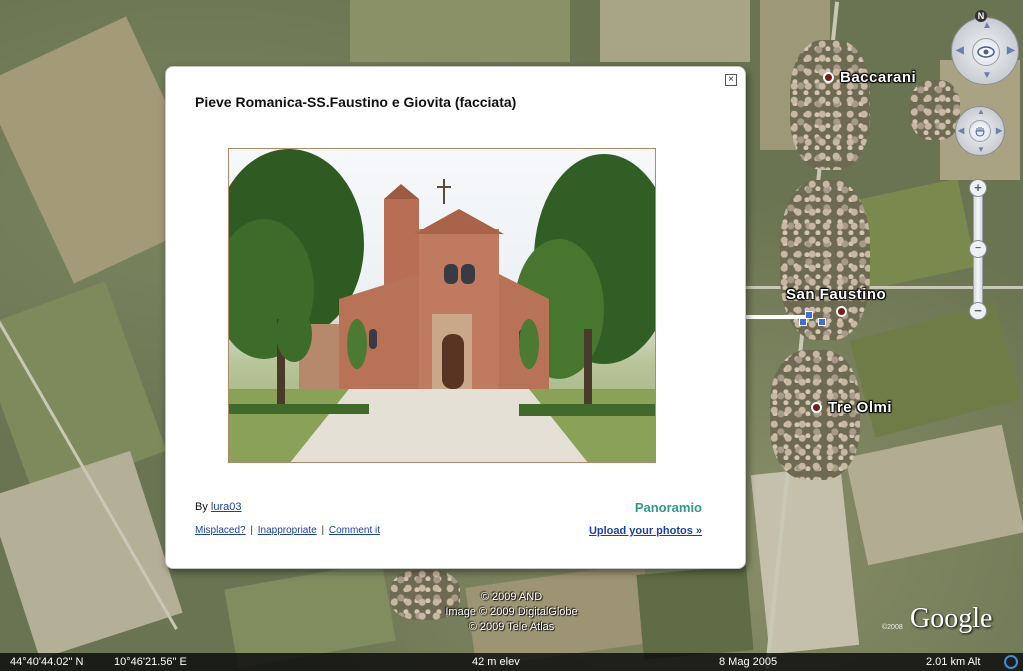 The image size is (1023, 671). I want to click on place-tre-olmi: Tre Olmi, so click(851, 407).